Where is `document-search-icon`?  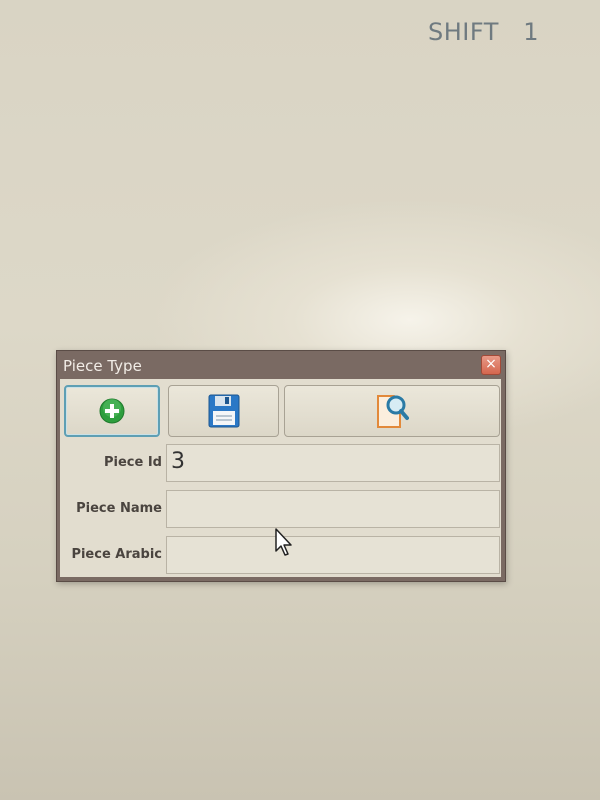
document-search-icon is located at coordinates (393, 411).